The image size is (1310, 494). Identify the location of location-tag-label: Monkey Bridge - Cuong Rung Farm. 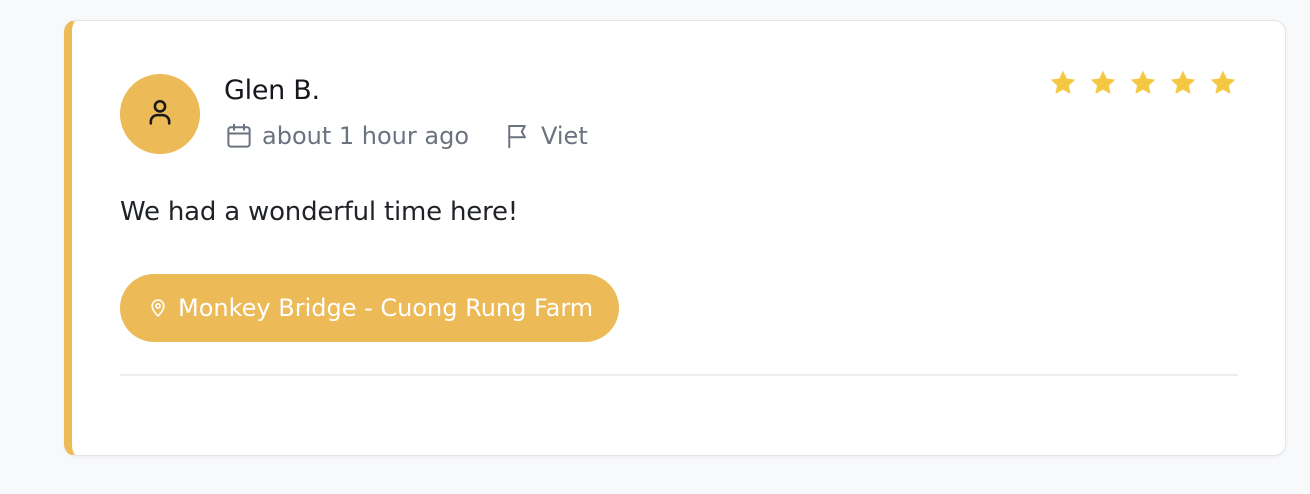
(386, 308).